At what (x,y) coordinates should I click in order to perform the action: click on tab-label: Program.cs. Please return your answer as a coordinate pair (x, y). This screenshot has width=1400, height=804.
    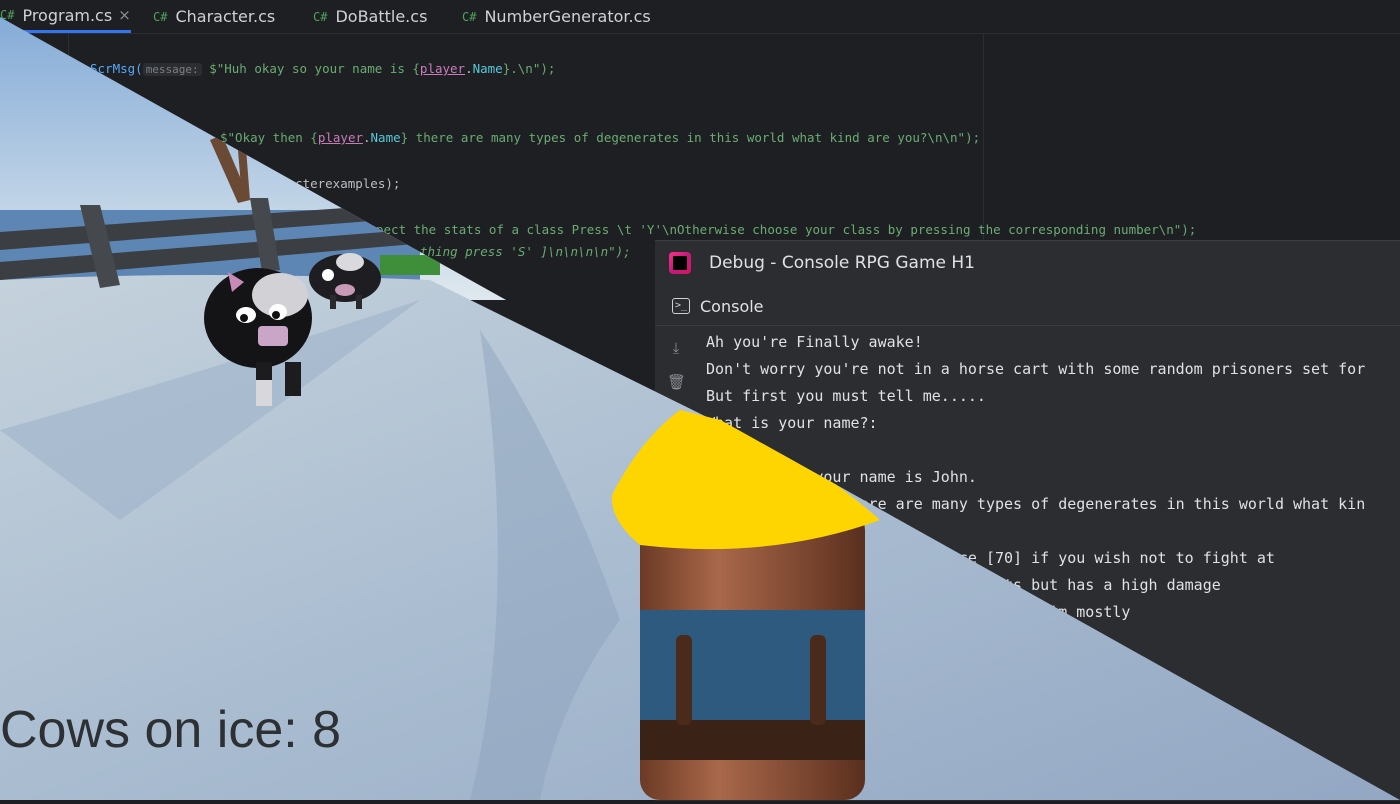
    Looking at the image, I should click on (67, 15).